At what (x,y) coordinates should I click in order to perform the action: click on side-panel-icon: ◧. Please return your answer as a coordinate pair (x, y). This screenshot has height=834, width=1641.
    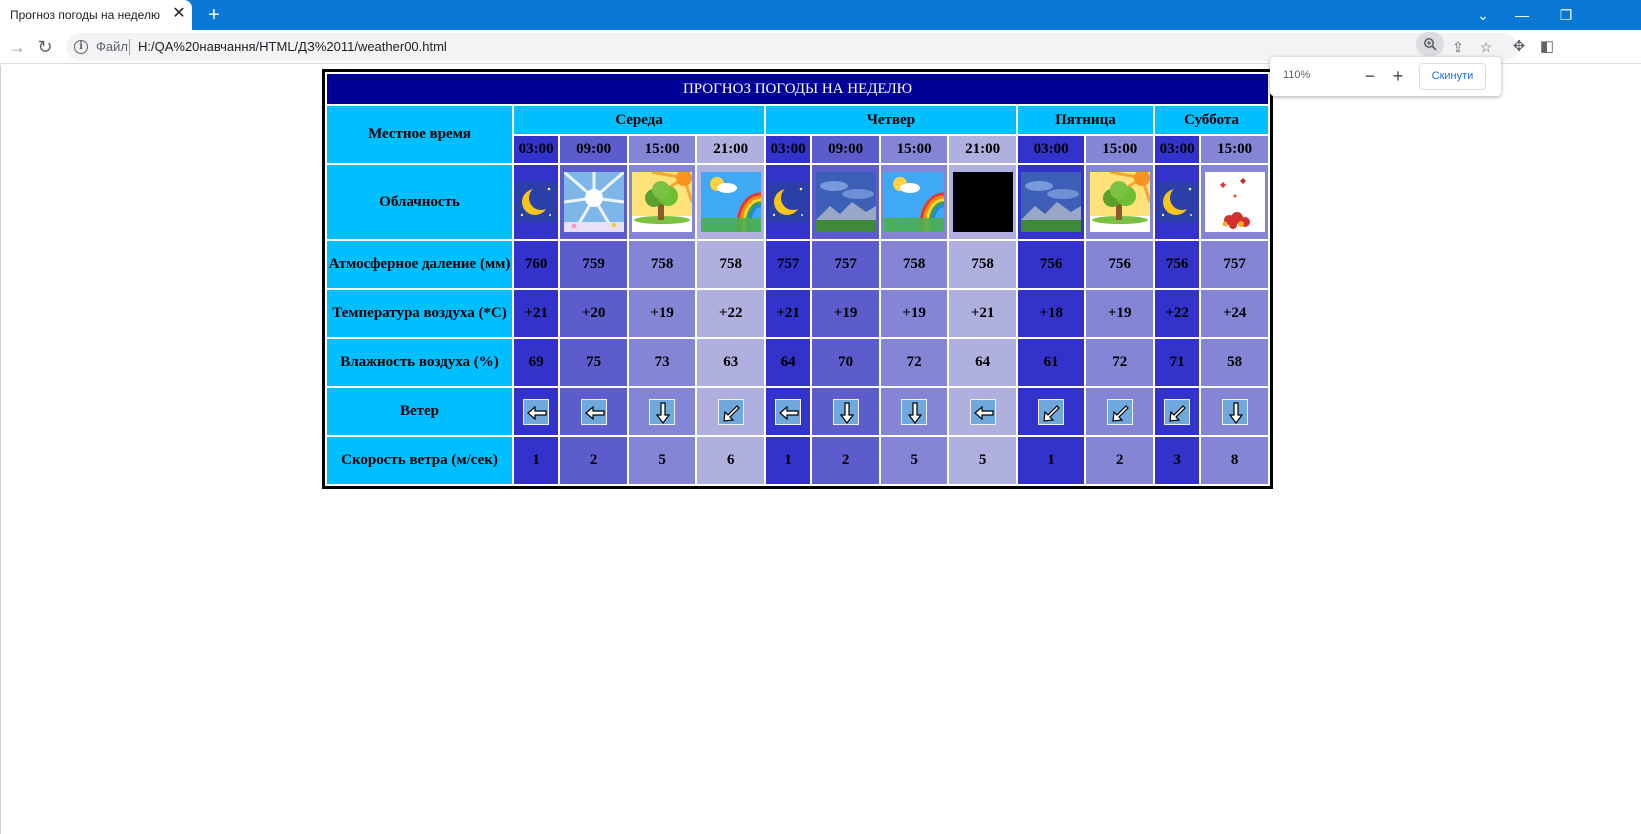
    Looking at the image, I should click on (1547, 47).